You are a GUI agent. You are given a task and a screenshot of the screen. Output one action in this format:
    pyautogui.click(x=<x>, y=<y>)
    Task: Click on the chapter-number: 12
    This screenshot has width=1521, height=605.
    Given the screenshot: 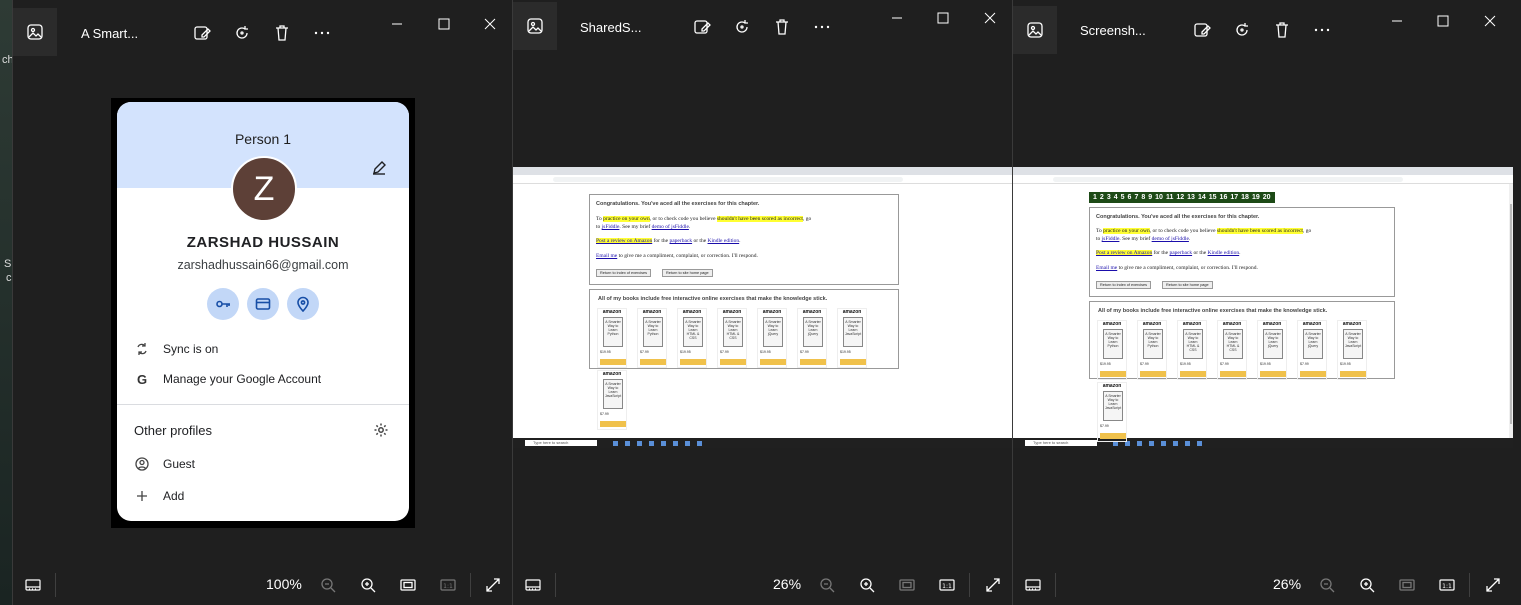 What is the action you would take?
    pyautogui.click(x=1180, y=197)
    